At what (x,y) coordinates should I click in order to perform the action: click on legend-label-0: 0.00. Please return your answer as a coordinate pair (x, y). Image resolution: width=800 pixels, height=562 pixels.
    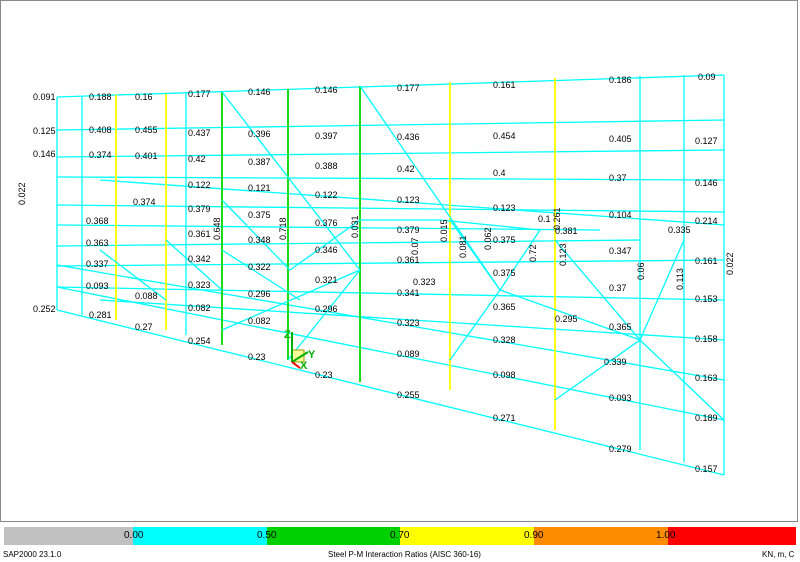
    Looking at the image, I should click on (134, 535).